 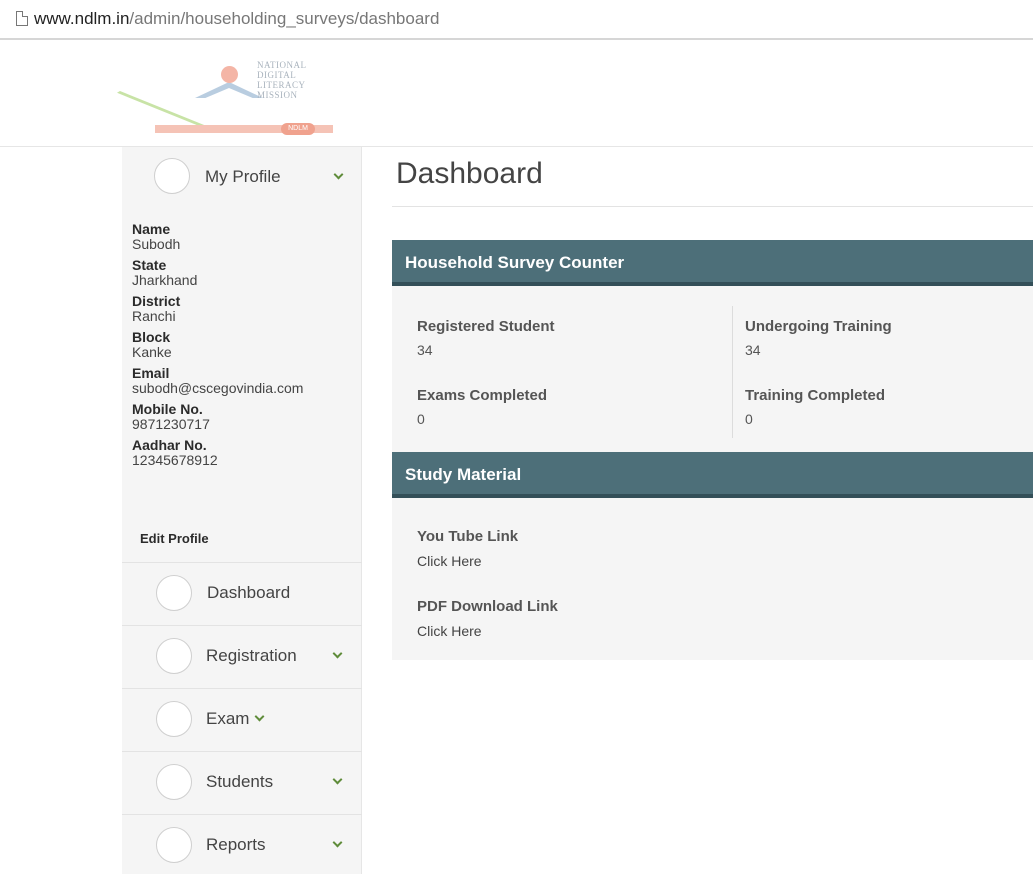 I want to click on avatar-circle-icon, so click(x=172, y=176).